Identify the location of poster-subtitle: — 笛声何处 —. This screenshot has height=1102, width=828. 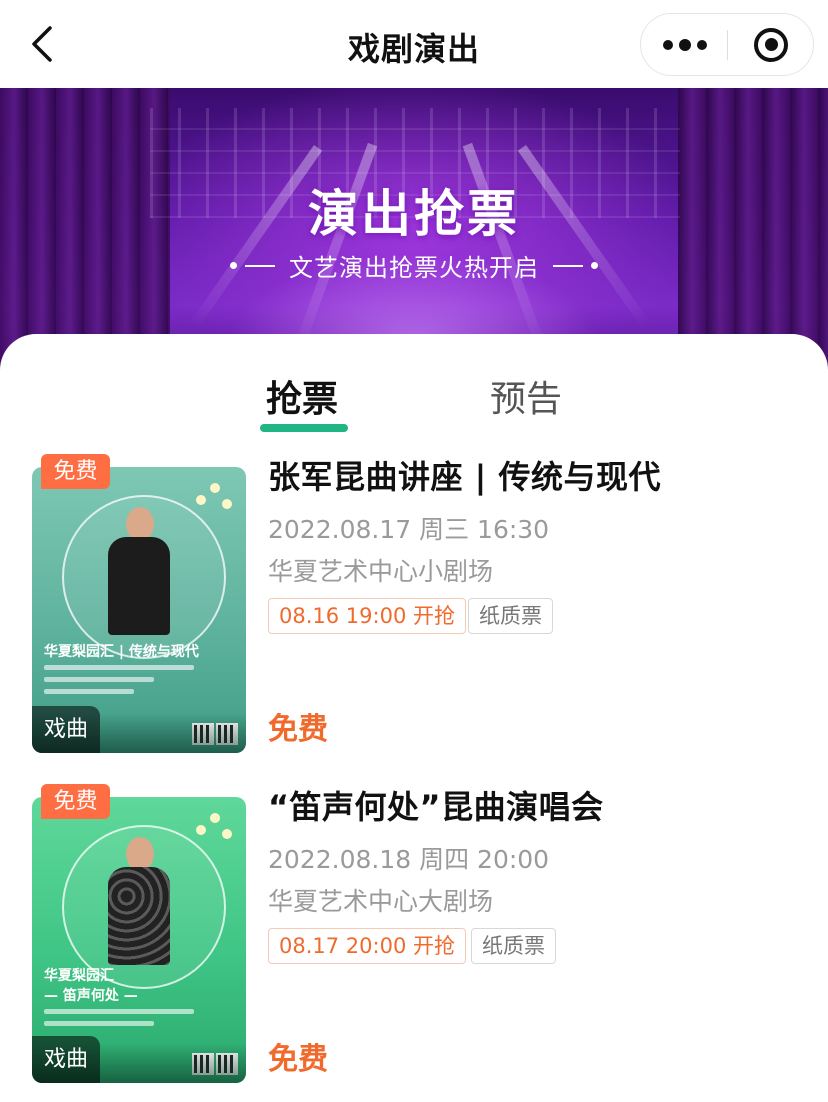
(91, 996).